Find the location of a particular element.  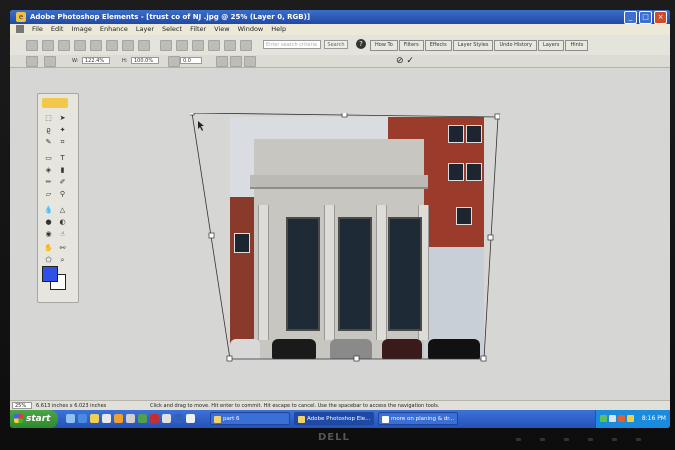

zoom-tool-icon: ⌕ is located at coordinates (62, 260).